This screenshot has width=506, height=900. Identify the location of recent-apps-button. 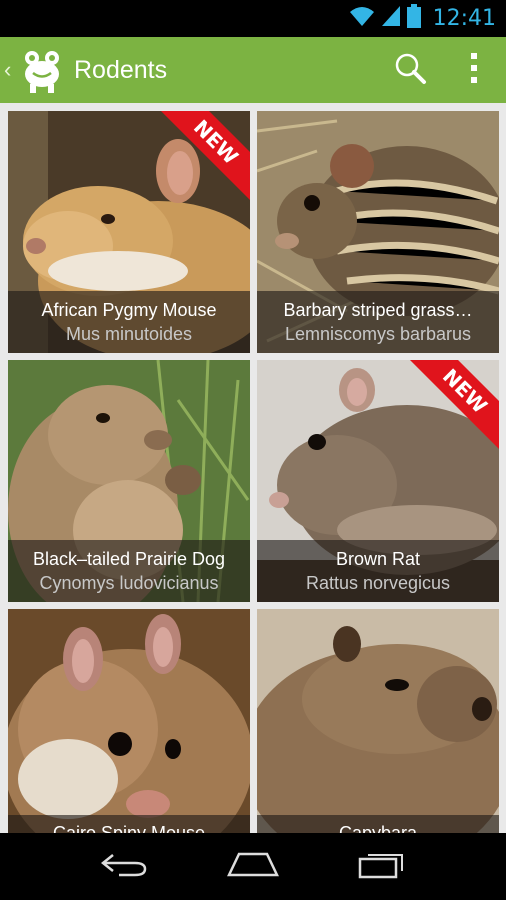
(382, 867).